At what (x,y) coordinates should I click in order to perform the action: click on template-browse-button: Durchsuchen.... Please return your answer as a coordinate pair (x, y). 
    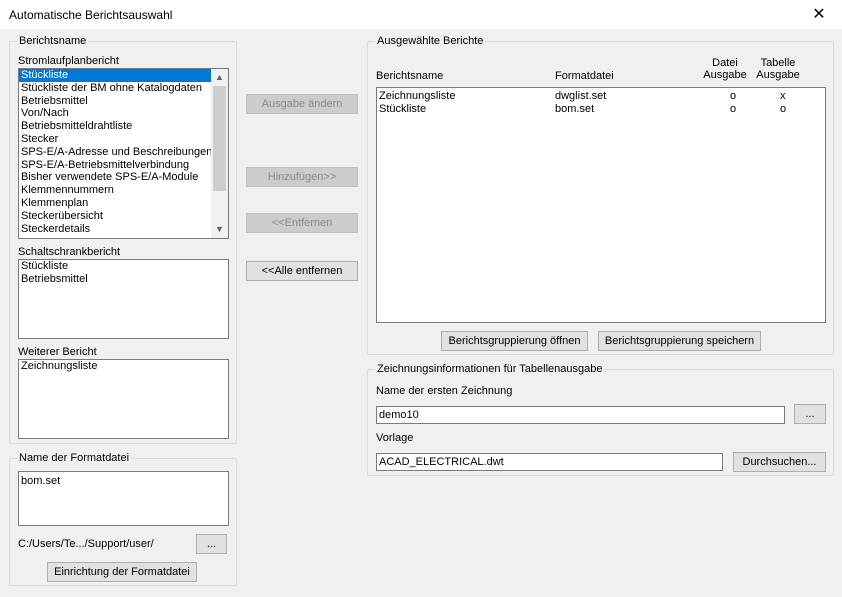
    Looking at the image, I should click on (779, 462).